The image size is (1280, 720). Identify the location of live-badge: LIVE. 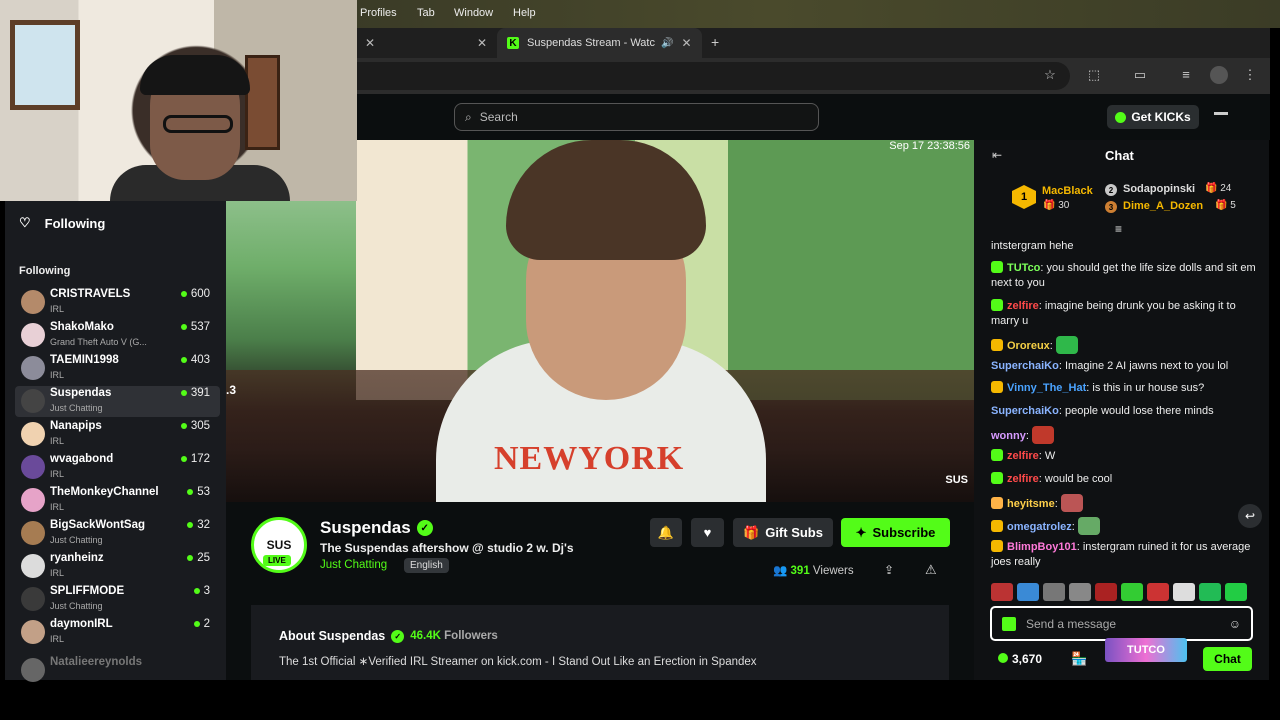
(277, 560).